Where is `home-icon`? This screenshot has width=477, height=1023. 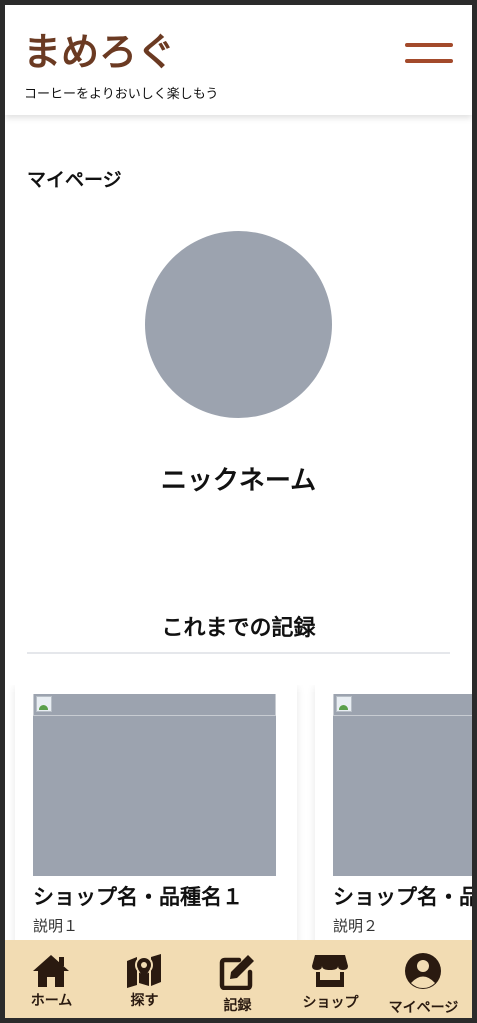
home-icon is located at coordinates (51, 971).